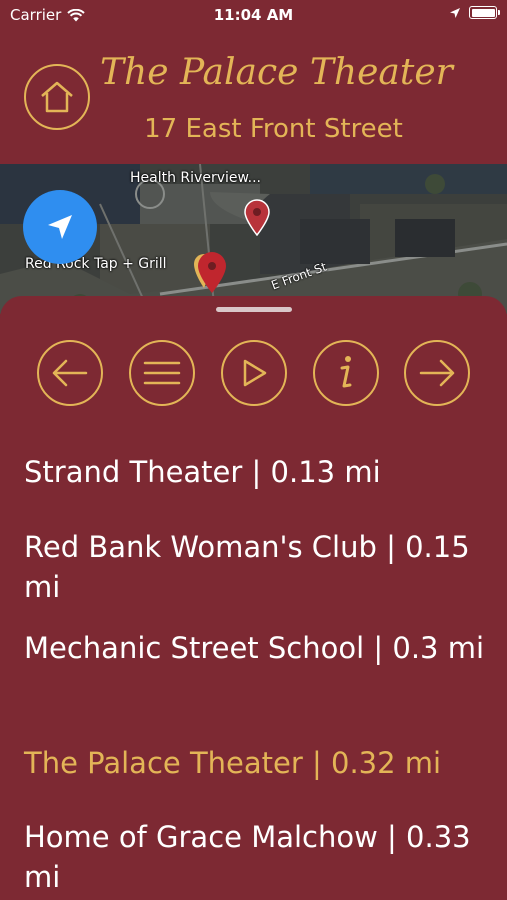  What do you see at coordinates (259, 763) in the screenshot?
I see `list-item-active: The Palace Theater | 0.32 mi` at bounding box center [259, 763].